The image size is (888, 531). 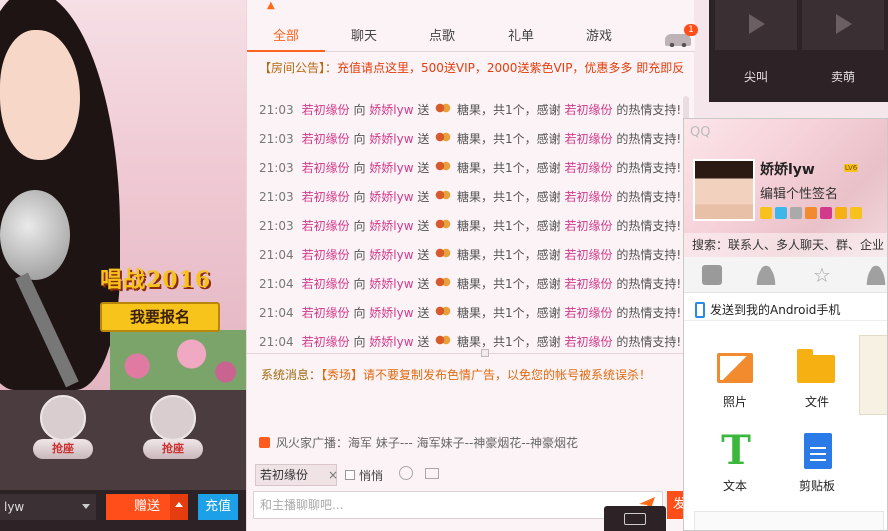 What do you see at coordinates (359, 342) in the screenshot?
I see `msg-verb: 向` at bounding box center [359, 342].